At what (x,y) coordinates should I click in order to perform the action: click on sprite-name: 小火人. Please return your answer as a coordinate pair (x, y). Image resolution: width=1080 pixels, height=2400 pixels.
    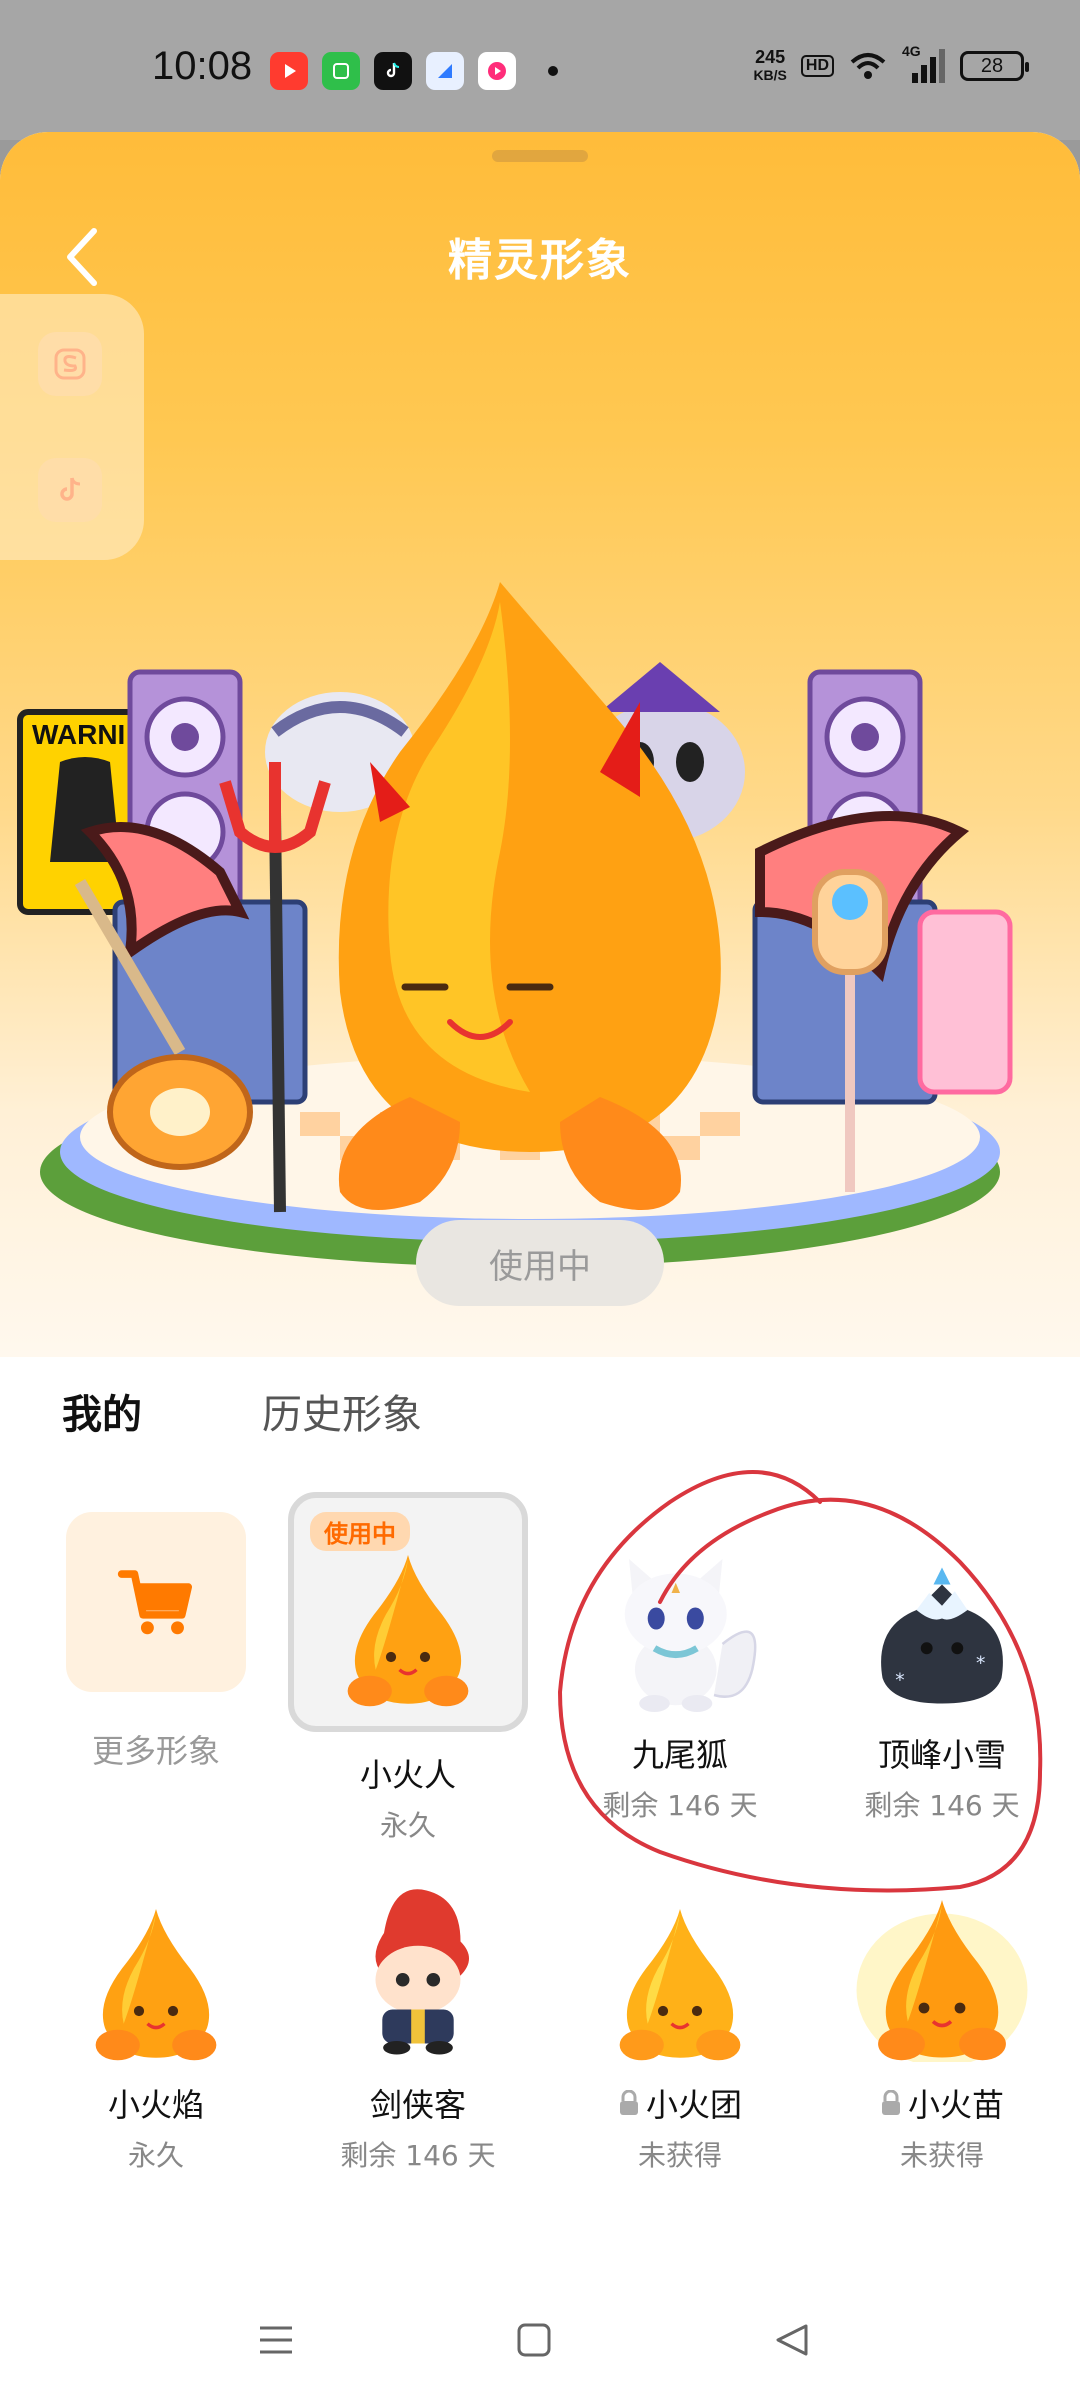
    Looking at the image, I should click on (407, 1775).